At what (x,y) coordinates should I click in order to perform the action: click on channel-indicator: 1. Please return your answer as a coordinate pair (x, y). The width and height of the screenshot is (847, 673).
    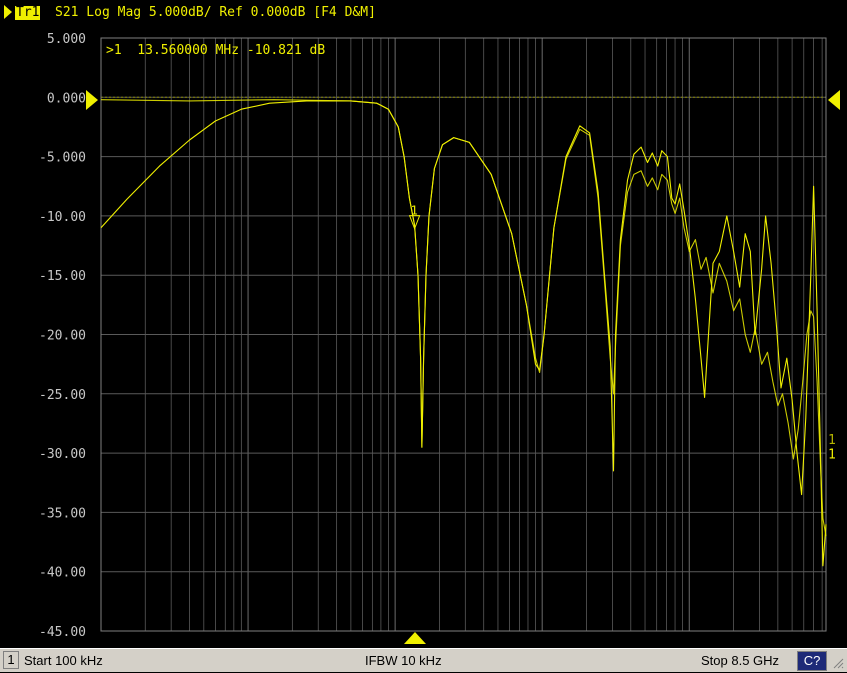
    Looking at the image, I should click on (11, 660).